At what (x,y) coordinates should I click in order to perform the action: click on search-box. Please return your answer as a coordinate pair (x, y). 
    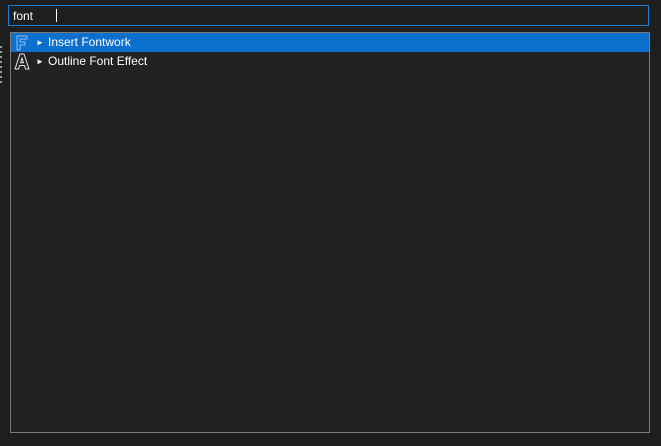
    Looking at the image, I should click on (328, 15).